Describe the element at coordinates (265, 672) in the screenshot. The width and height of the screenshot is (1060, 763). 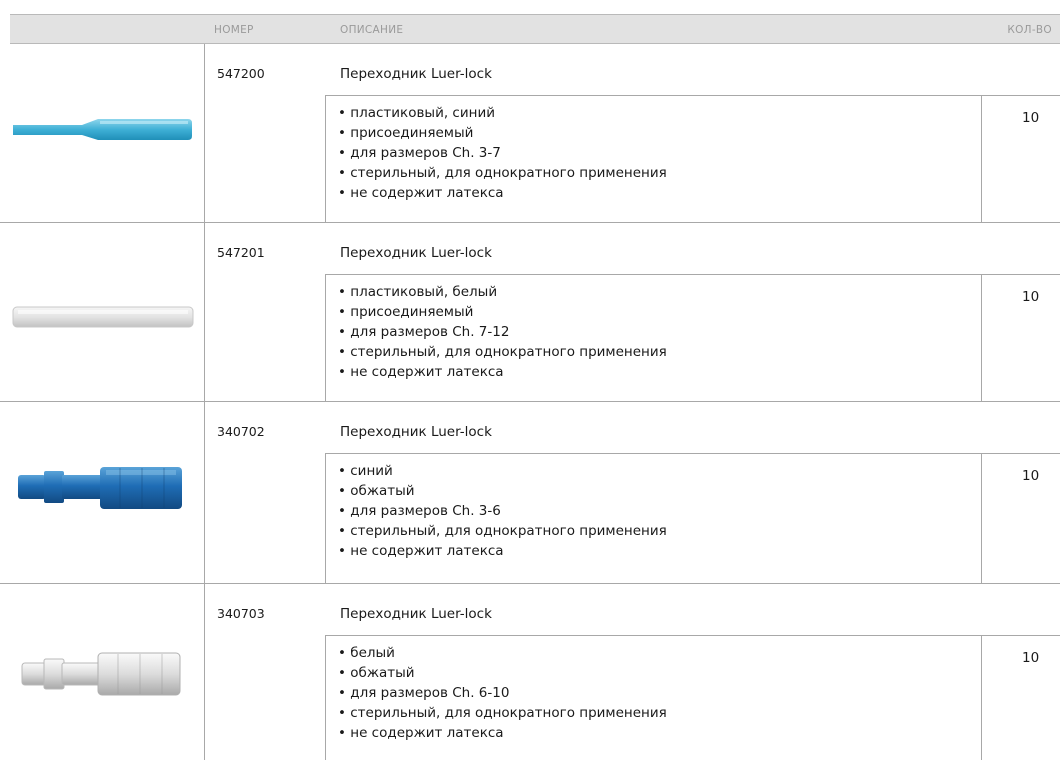
I see `number-cell: 340703` at that location.